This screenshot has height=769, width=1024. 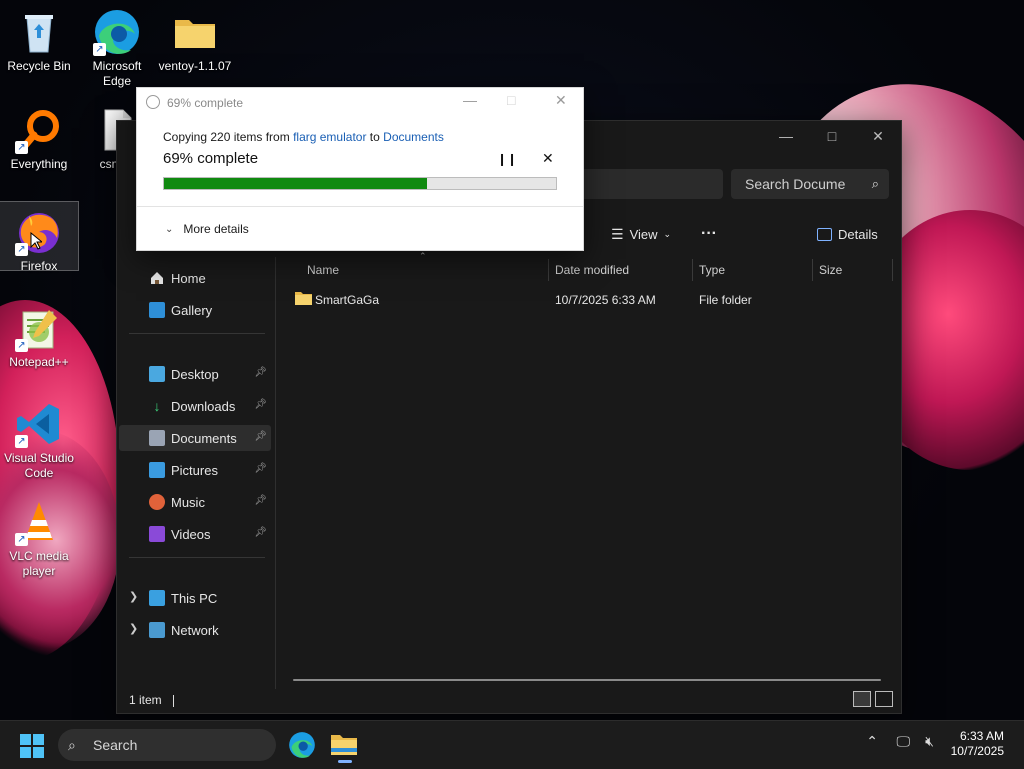 I want to click on nav-item-home: Home, so click(x=195, y=278).